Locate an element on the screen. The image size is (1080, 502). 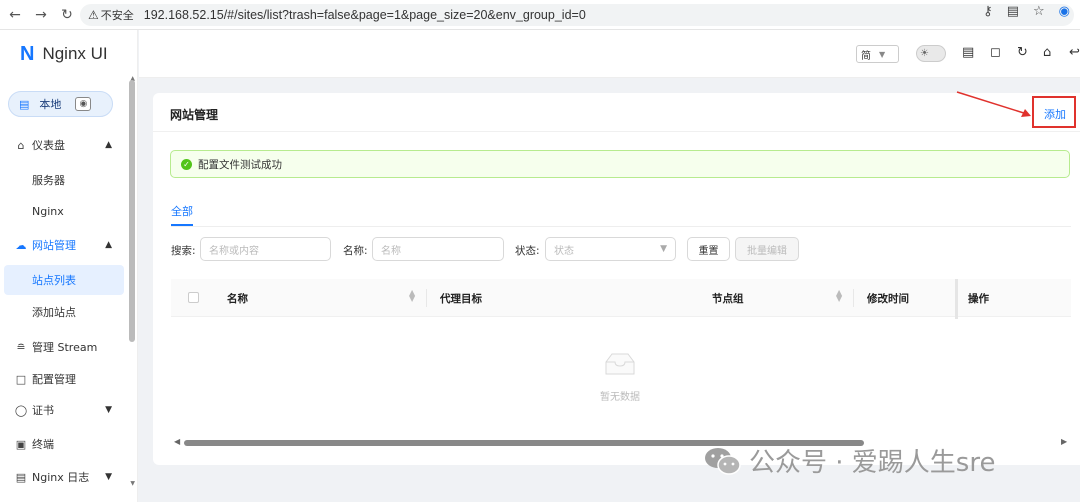
annotation-highlight-box is located at coordinates (1054, 112).